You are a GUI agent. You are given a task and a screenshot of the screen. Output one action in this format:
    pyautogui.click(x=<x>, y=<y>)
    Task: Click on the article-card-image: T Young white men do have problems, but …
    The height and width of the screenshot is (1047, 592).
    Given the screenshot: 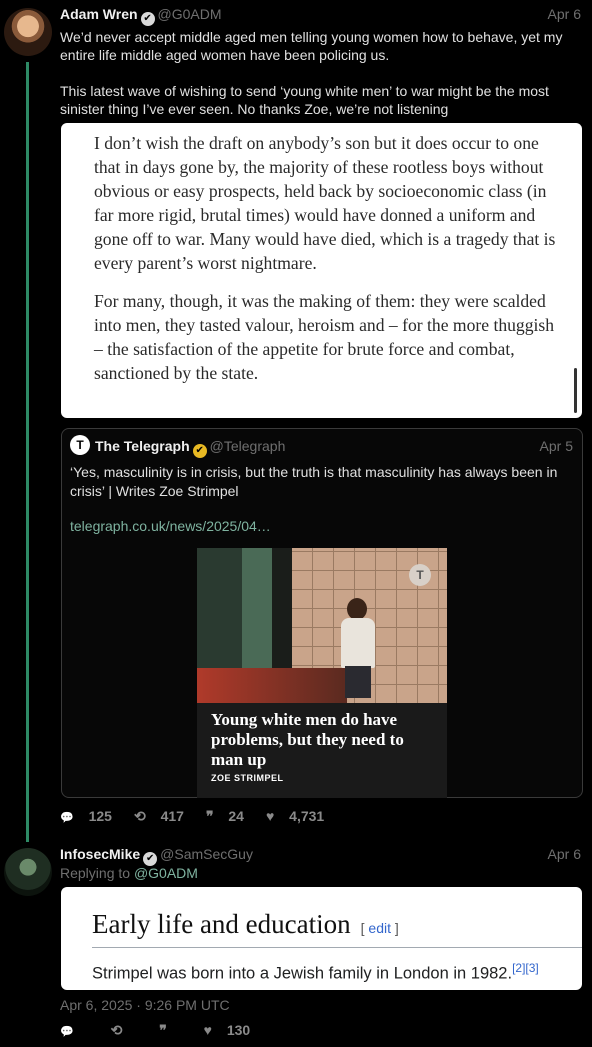 What is the action you would take?
    pyautogui.click(x=322, y=673)
    